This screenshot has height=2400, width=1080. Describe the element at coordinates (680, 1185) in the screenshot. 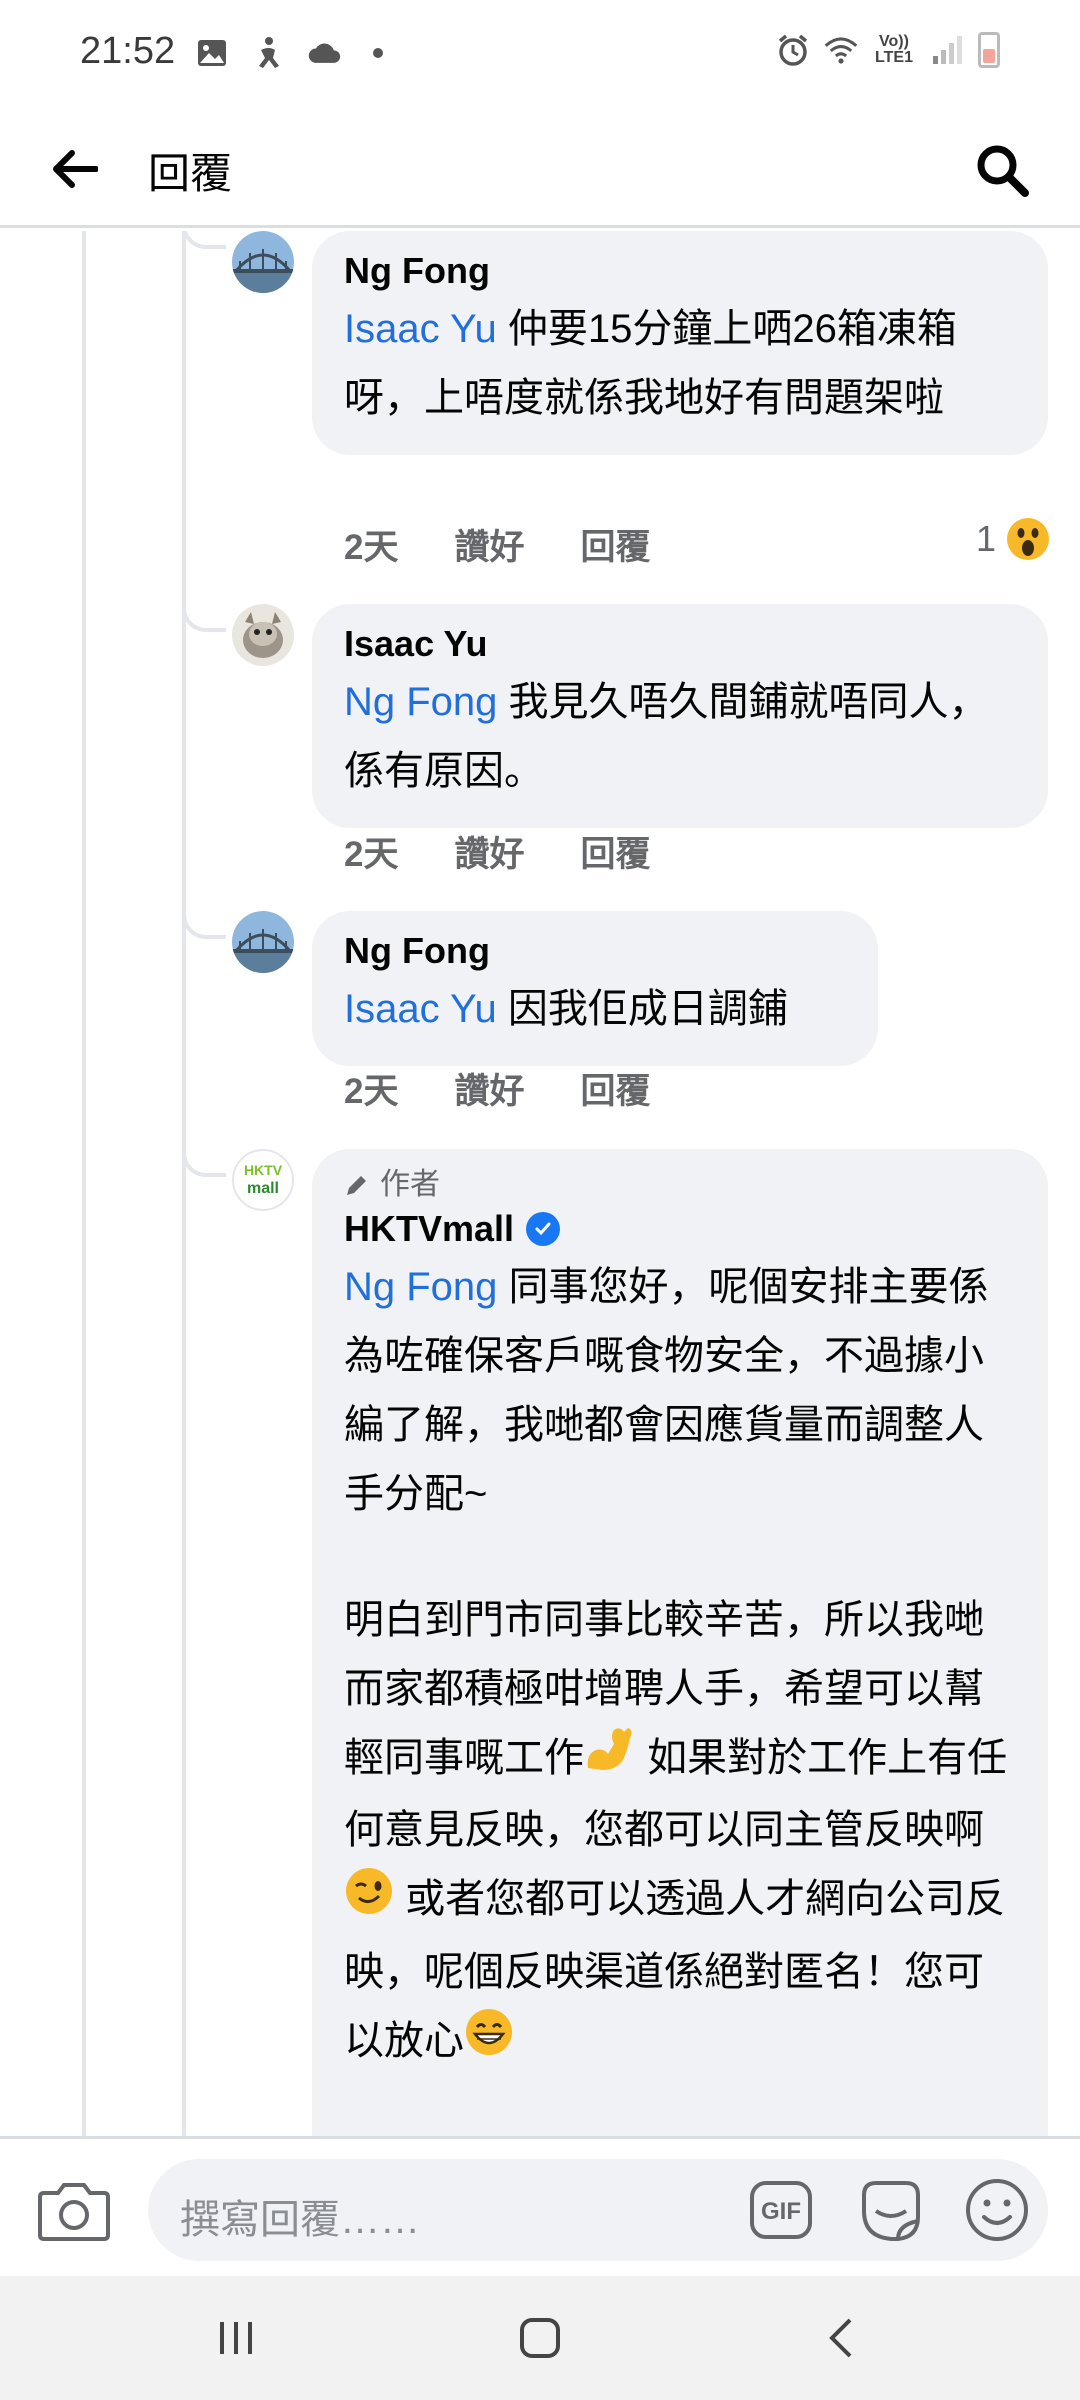

I see `author-badge: 作者` at that location.